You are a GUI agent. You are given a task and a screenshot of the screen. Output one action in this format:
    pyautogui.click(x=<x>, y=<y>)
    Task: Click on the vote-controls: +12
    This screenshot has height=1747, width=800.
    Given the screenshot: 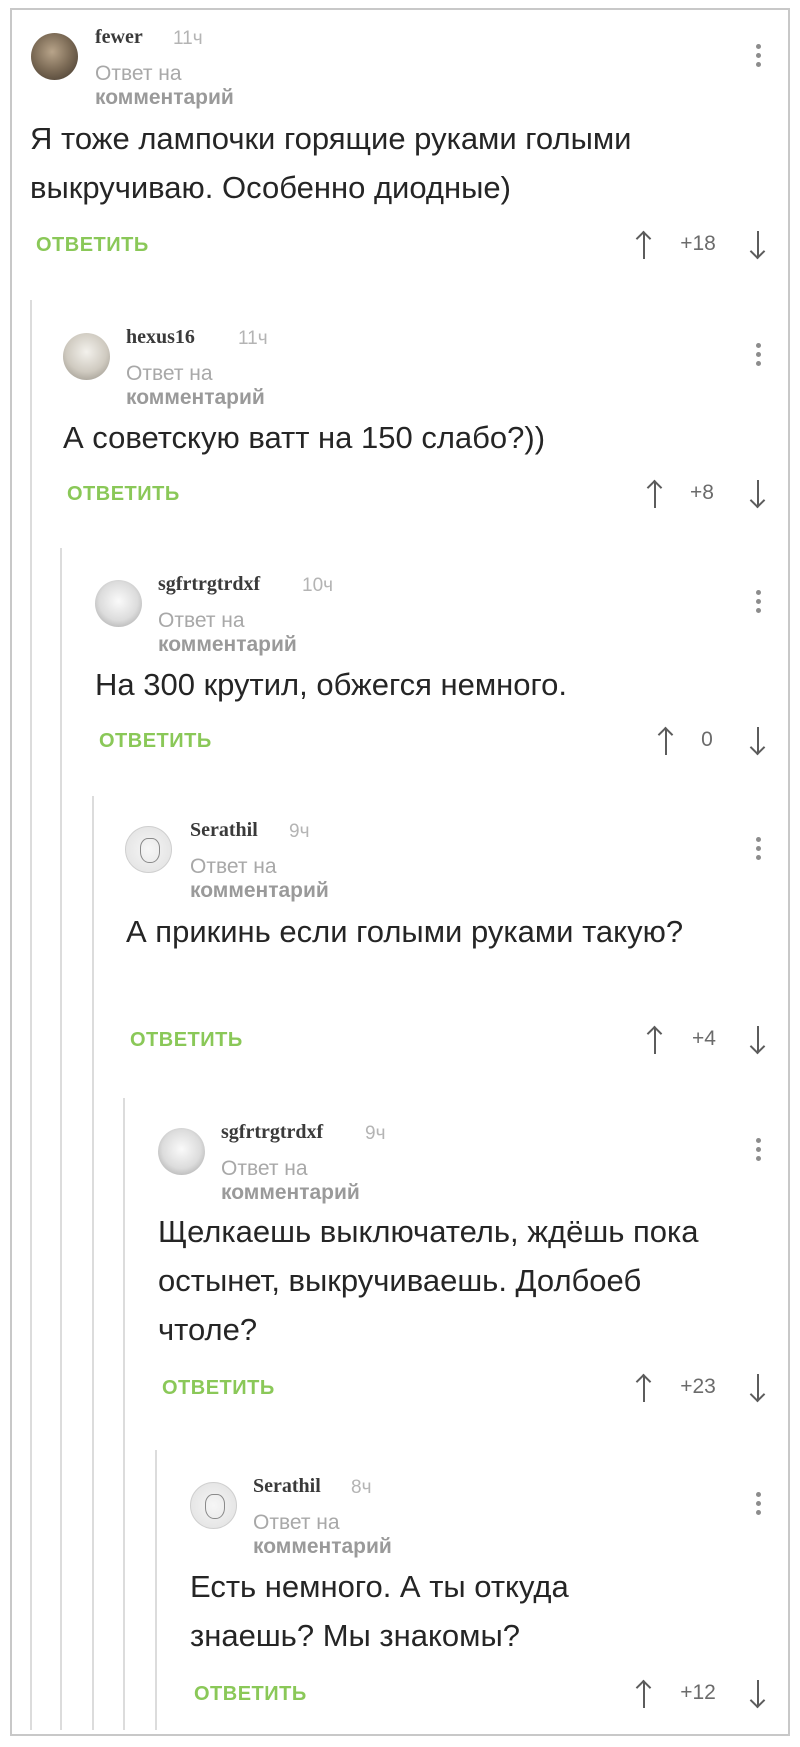 What is the action you would take?
    pyautogui.click(x=702, y=1694)
    